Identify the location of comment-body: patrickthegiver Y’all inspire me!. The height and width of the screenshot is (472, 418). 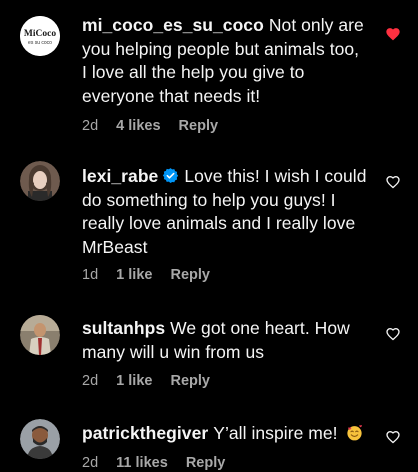
(224, 434).